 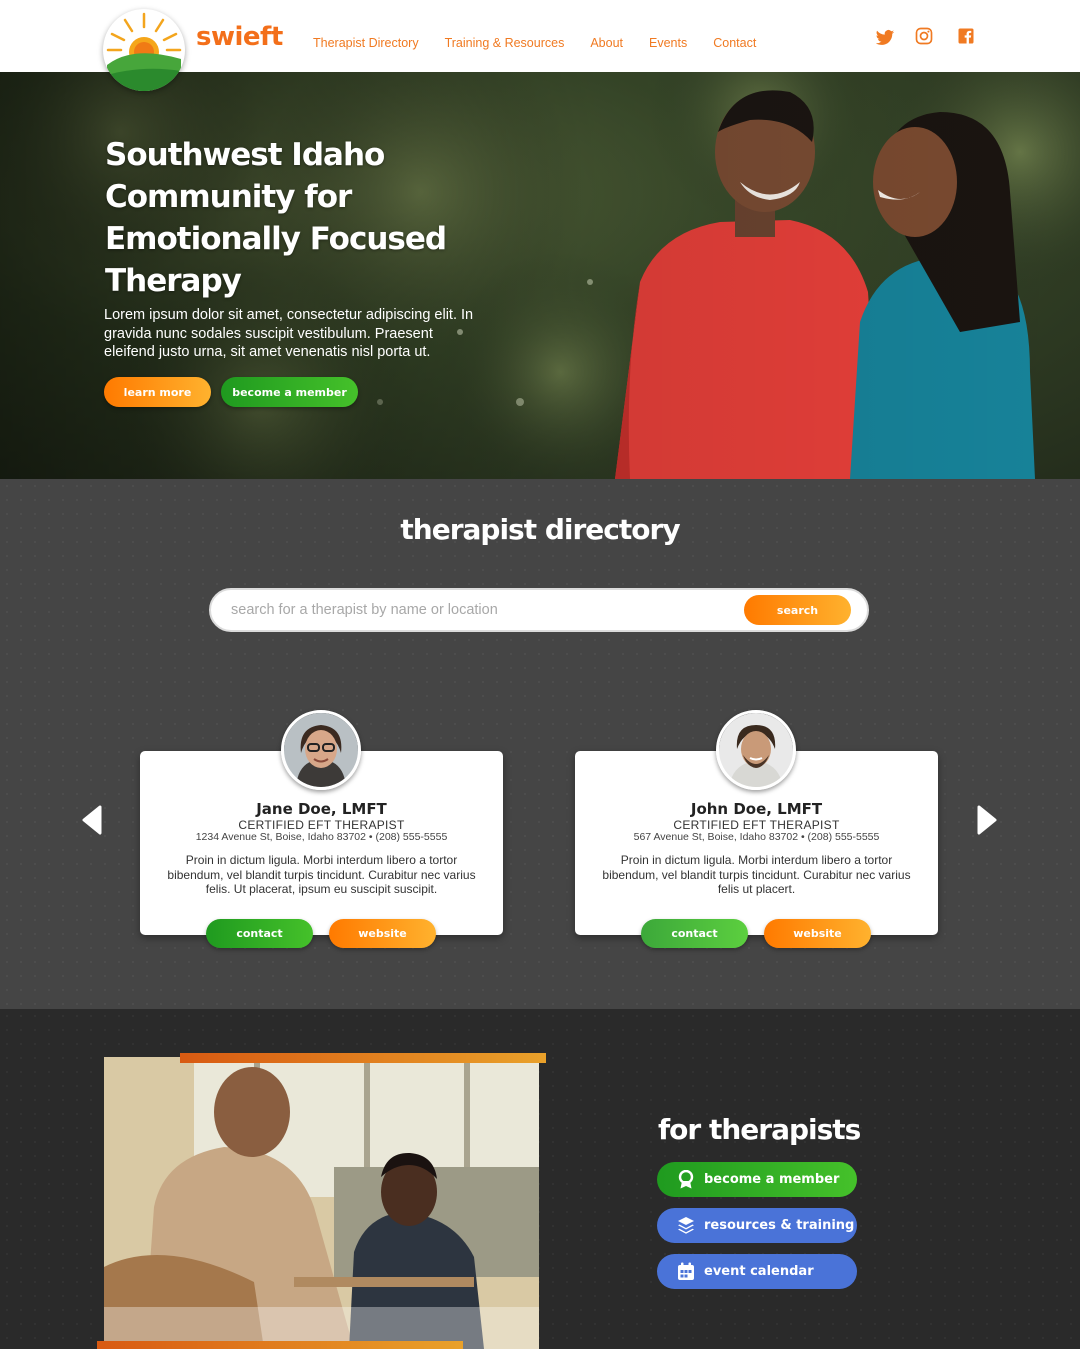 I want to click on resources-training-link: resources & training, so click(x=757, y=1225).